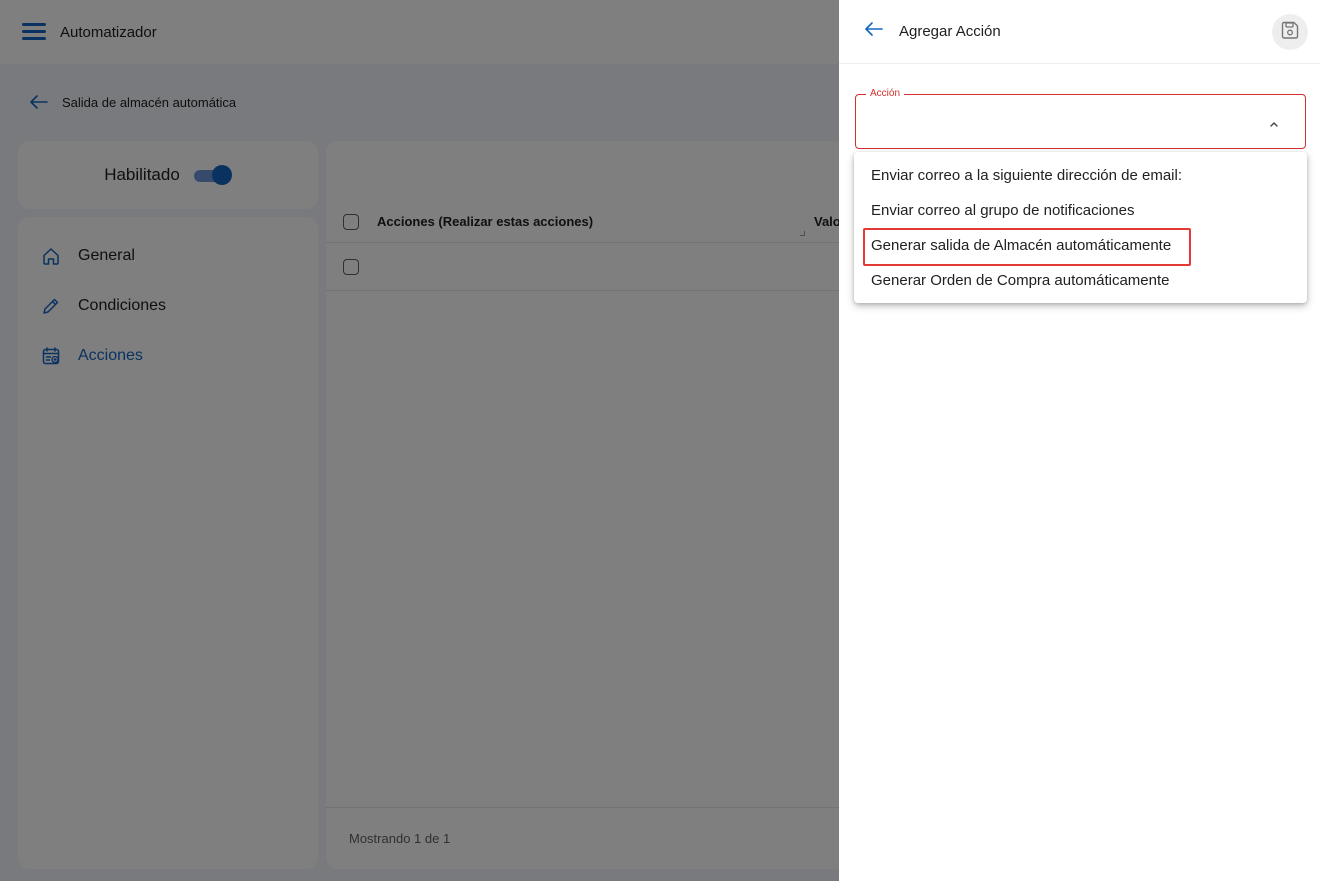 The width and height of the screenshot is (1320, 881). I want to click on option-generar-orden-compra: Generar Orden de Compra automáticamente, so click(1080, 280).